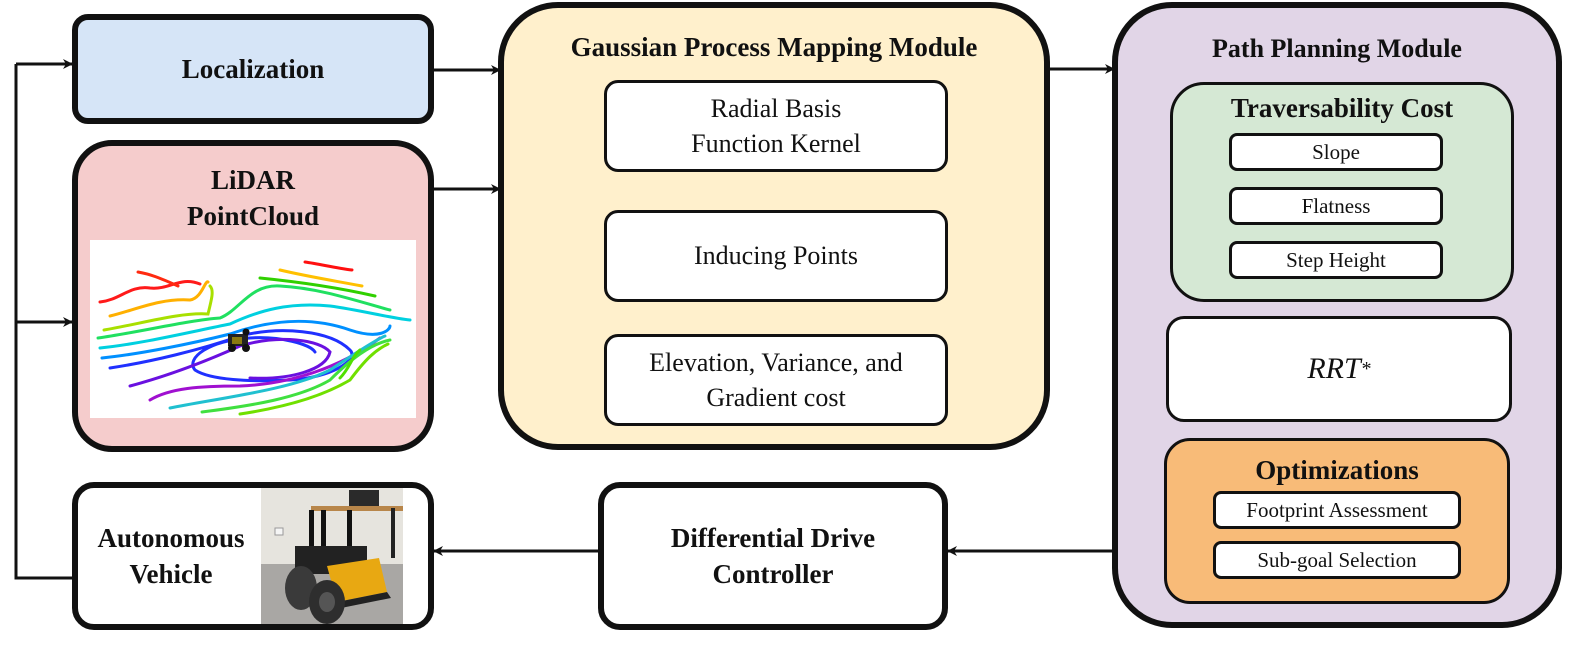 The image size is (1588, 650). I want to click on opt-item-subgoal: Sub-goal Selection, so click(1337, 560).